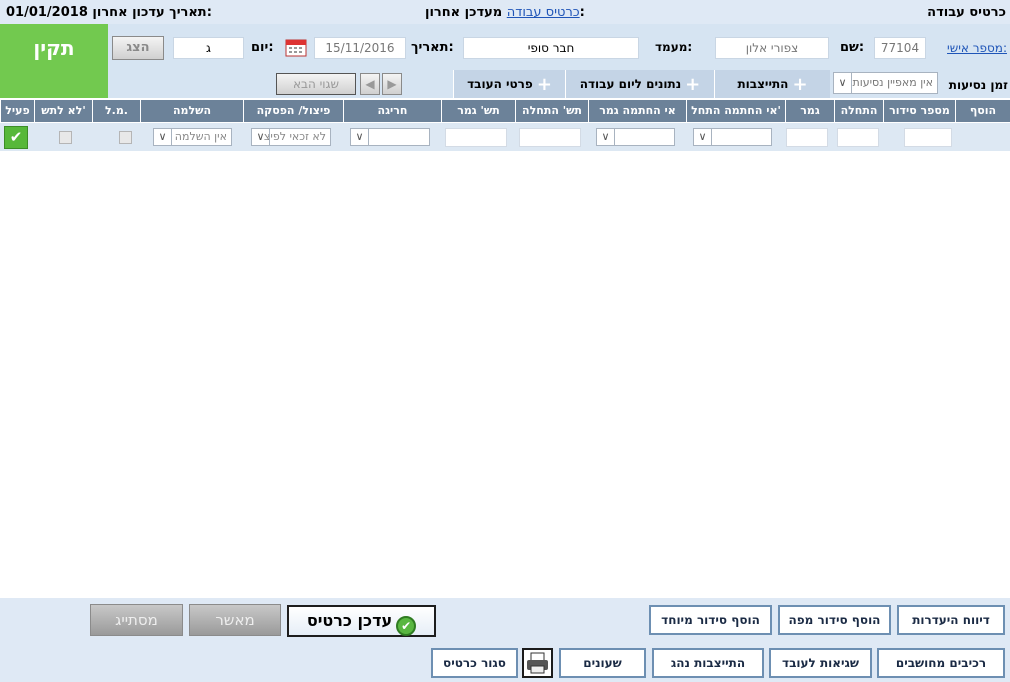 Image resolution: width=1010 pixels, height=682 pixels. Describe the element at coordinates (208, 48) in the screenshot. I see `day-field: ג` at that location.